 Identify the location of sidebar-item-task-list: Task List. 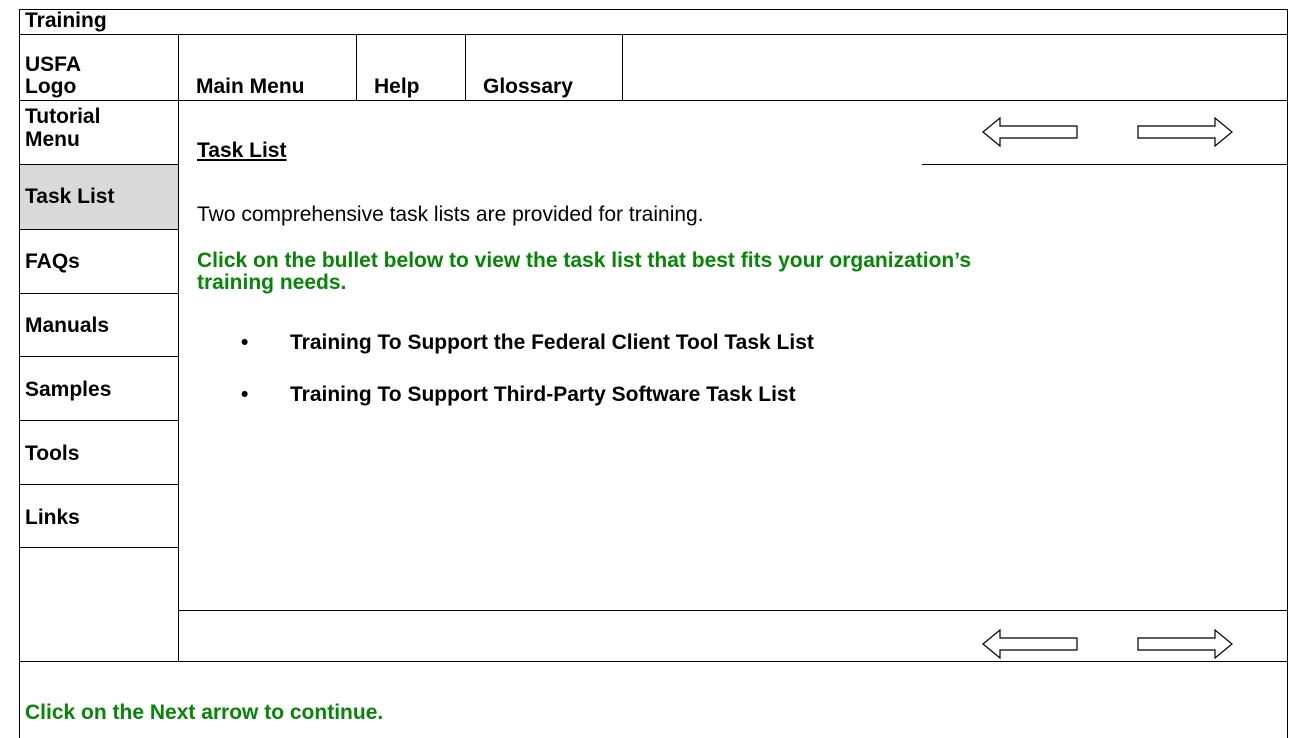
(69, 197).